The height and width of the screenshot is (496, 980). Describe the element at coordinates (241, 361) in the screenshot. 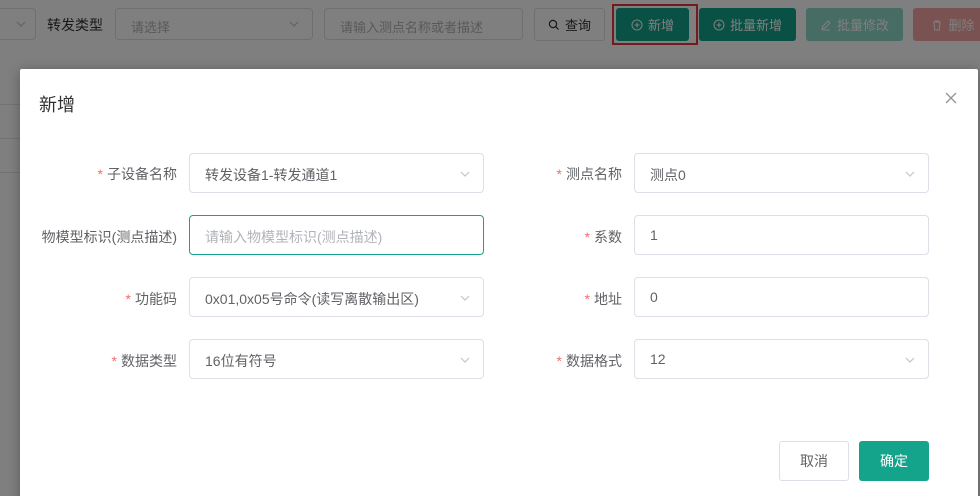

I see `data-type-value: 16位有符号` at that location.